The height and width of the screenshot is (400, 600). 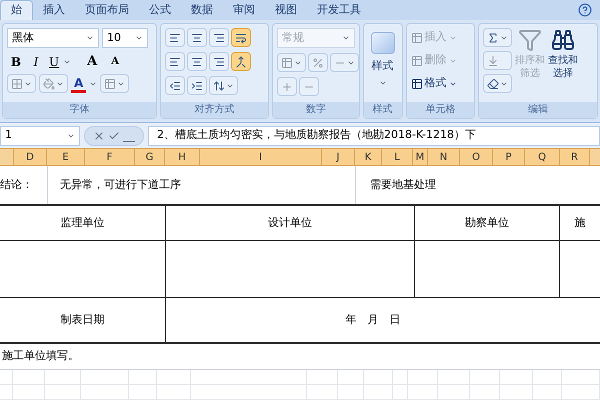 I want to click on font-name: 黑体, so click(x=23, y=38).